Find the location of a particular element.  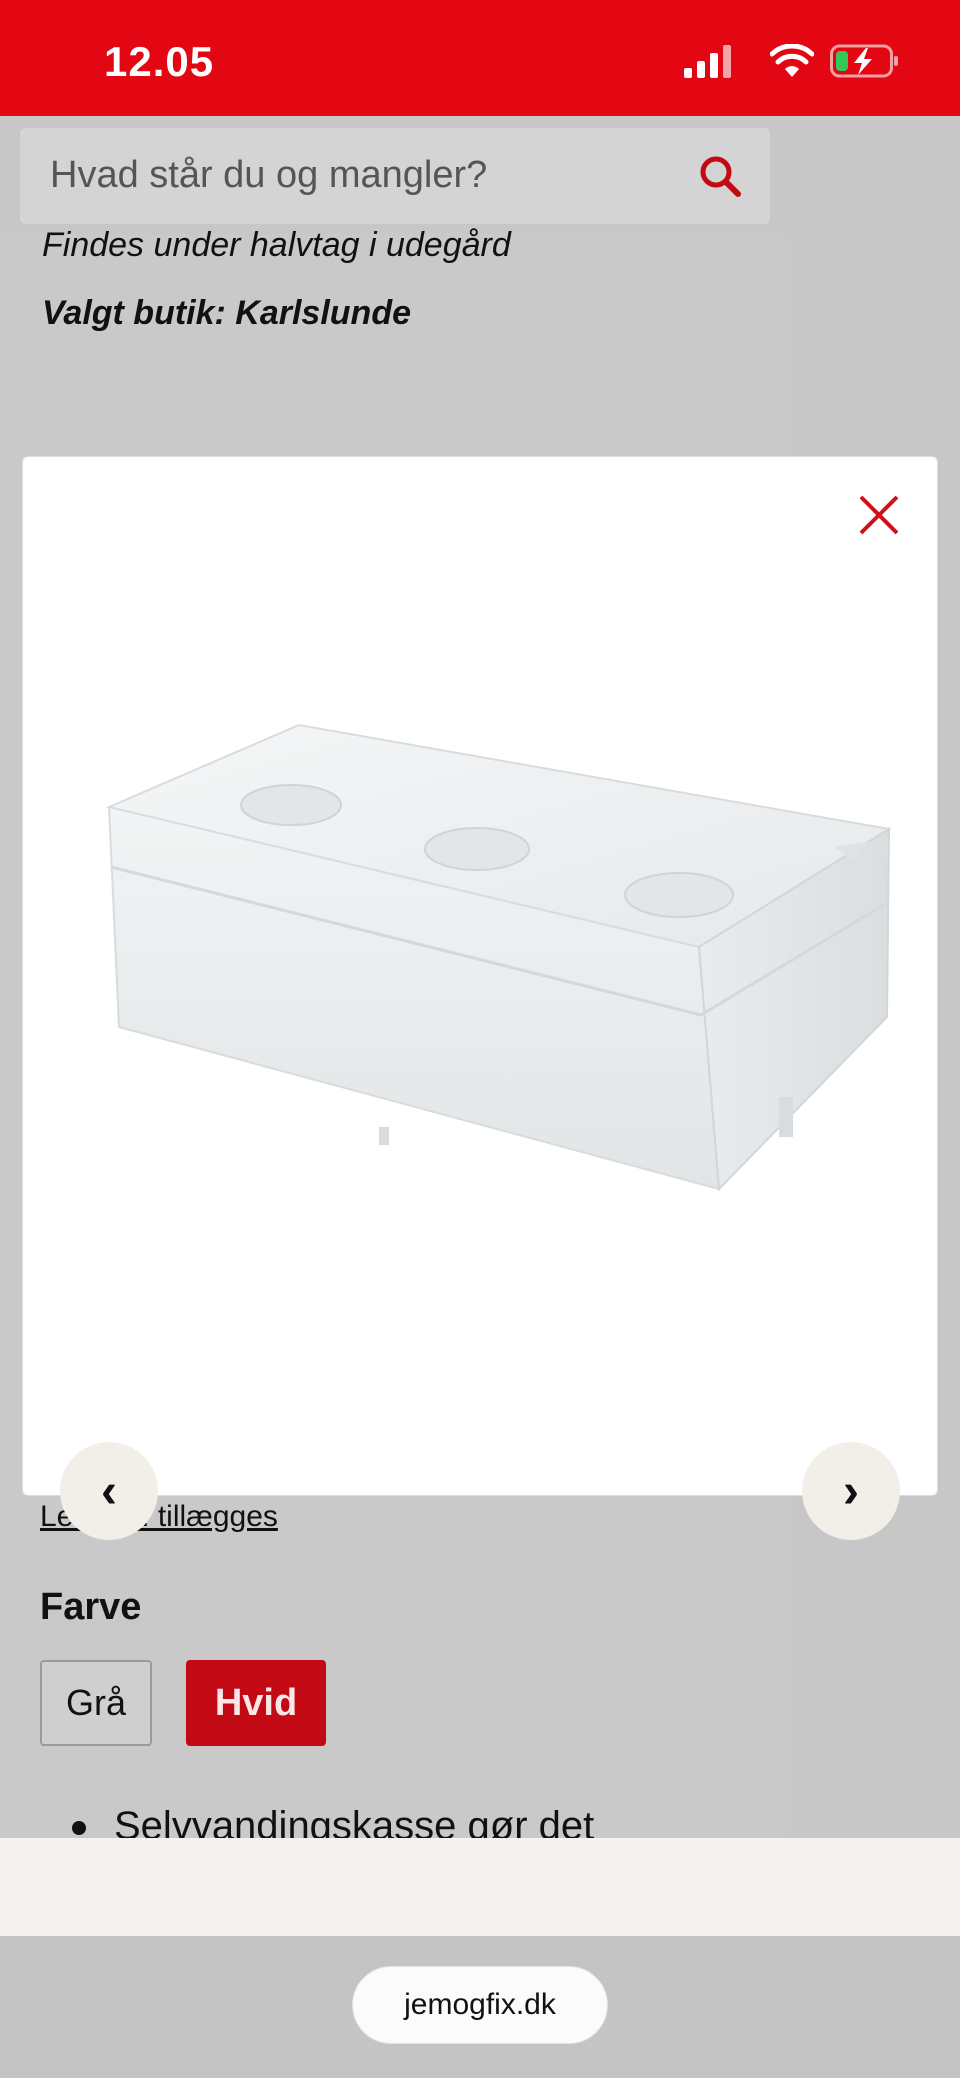

wifi-icon is located at coordinates (792, 60).